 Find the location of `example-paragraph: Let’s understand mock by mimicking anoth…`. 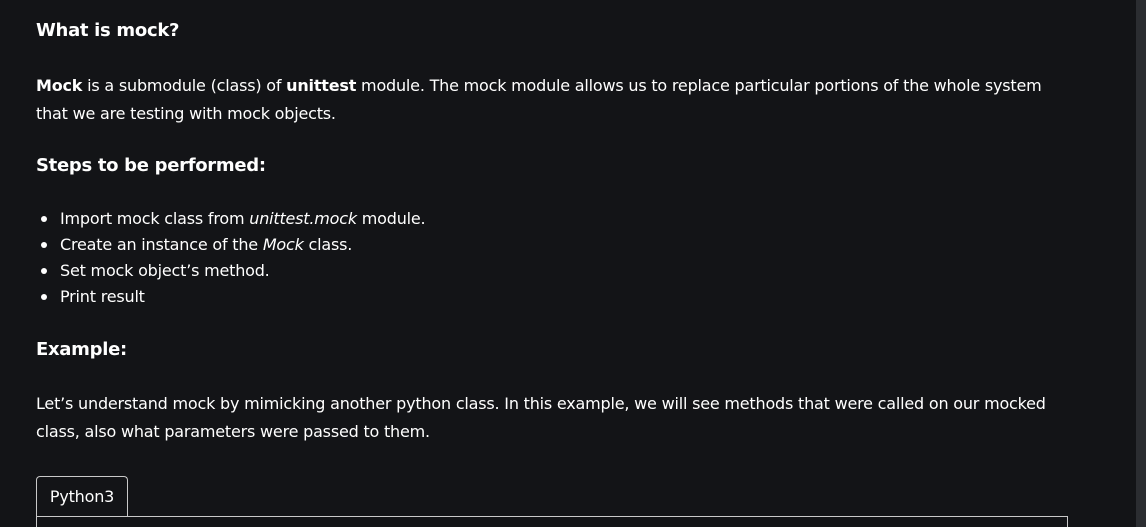

example-paragraph: Let’s understand mock by mimicking anoth… is located at coordinates (541, 417).